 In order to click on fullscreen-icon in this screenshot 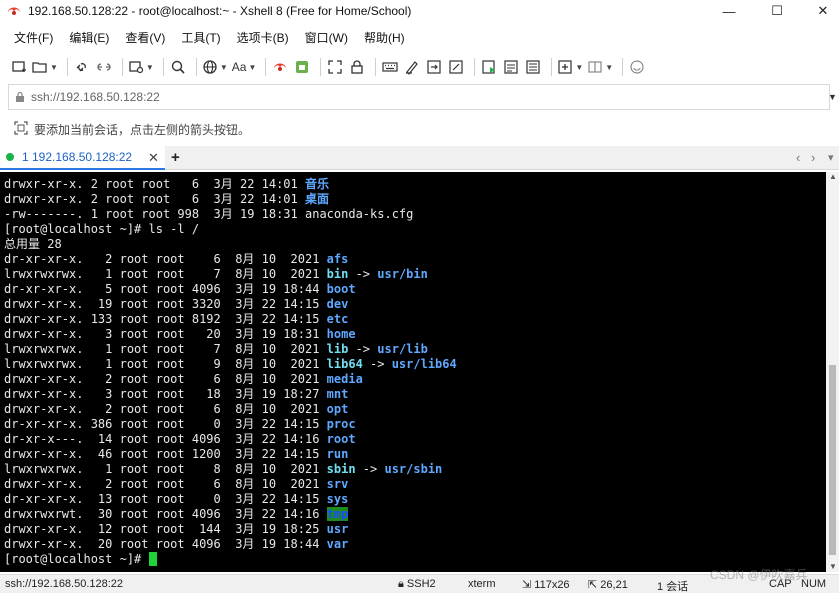, I will do `click(335, 67)`.